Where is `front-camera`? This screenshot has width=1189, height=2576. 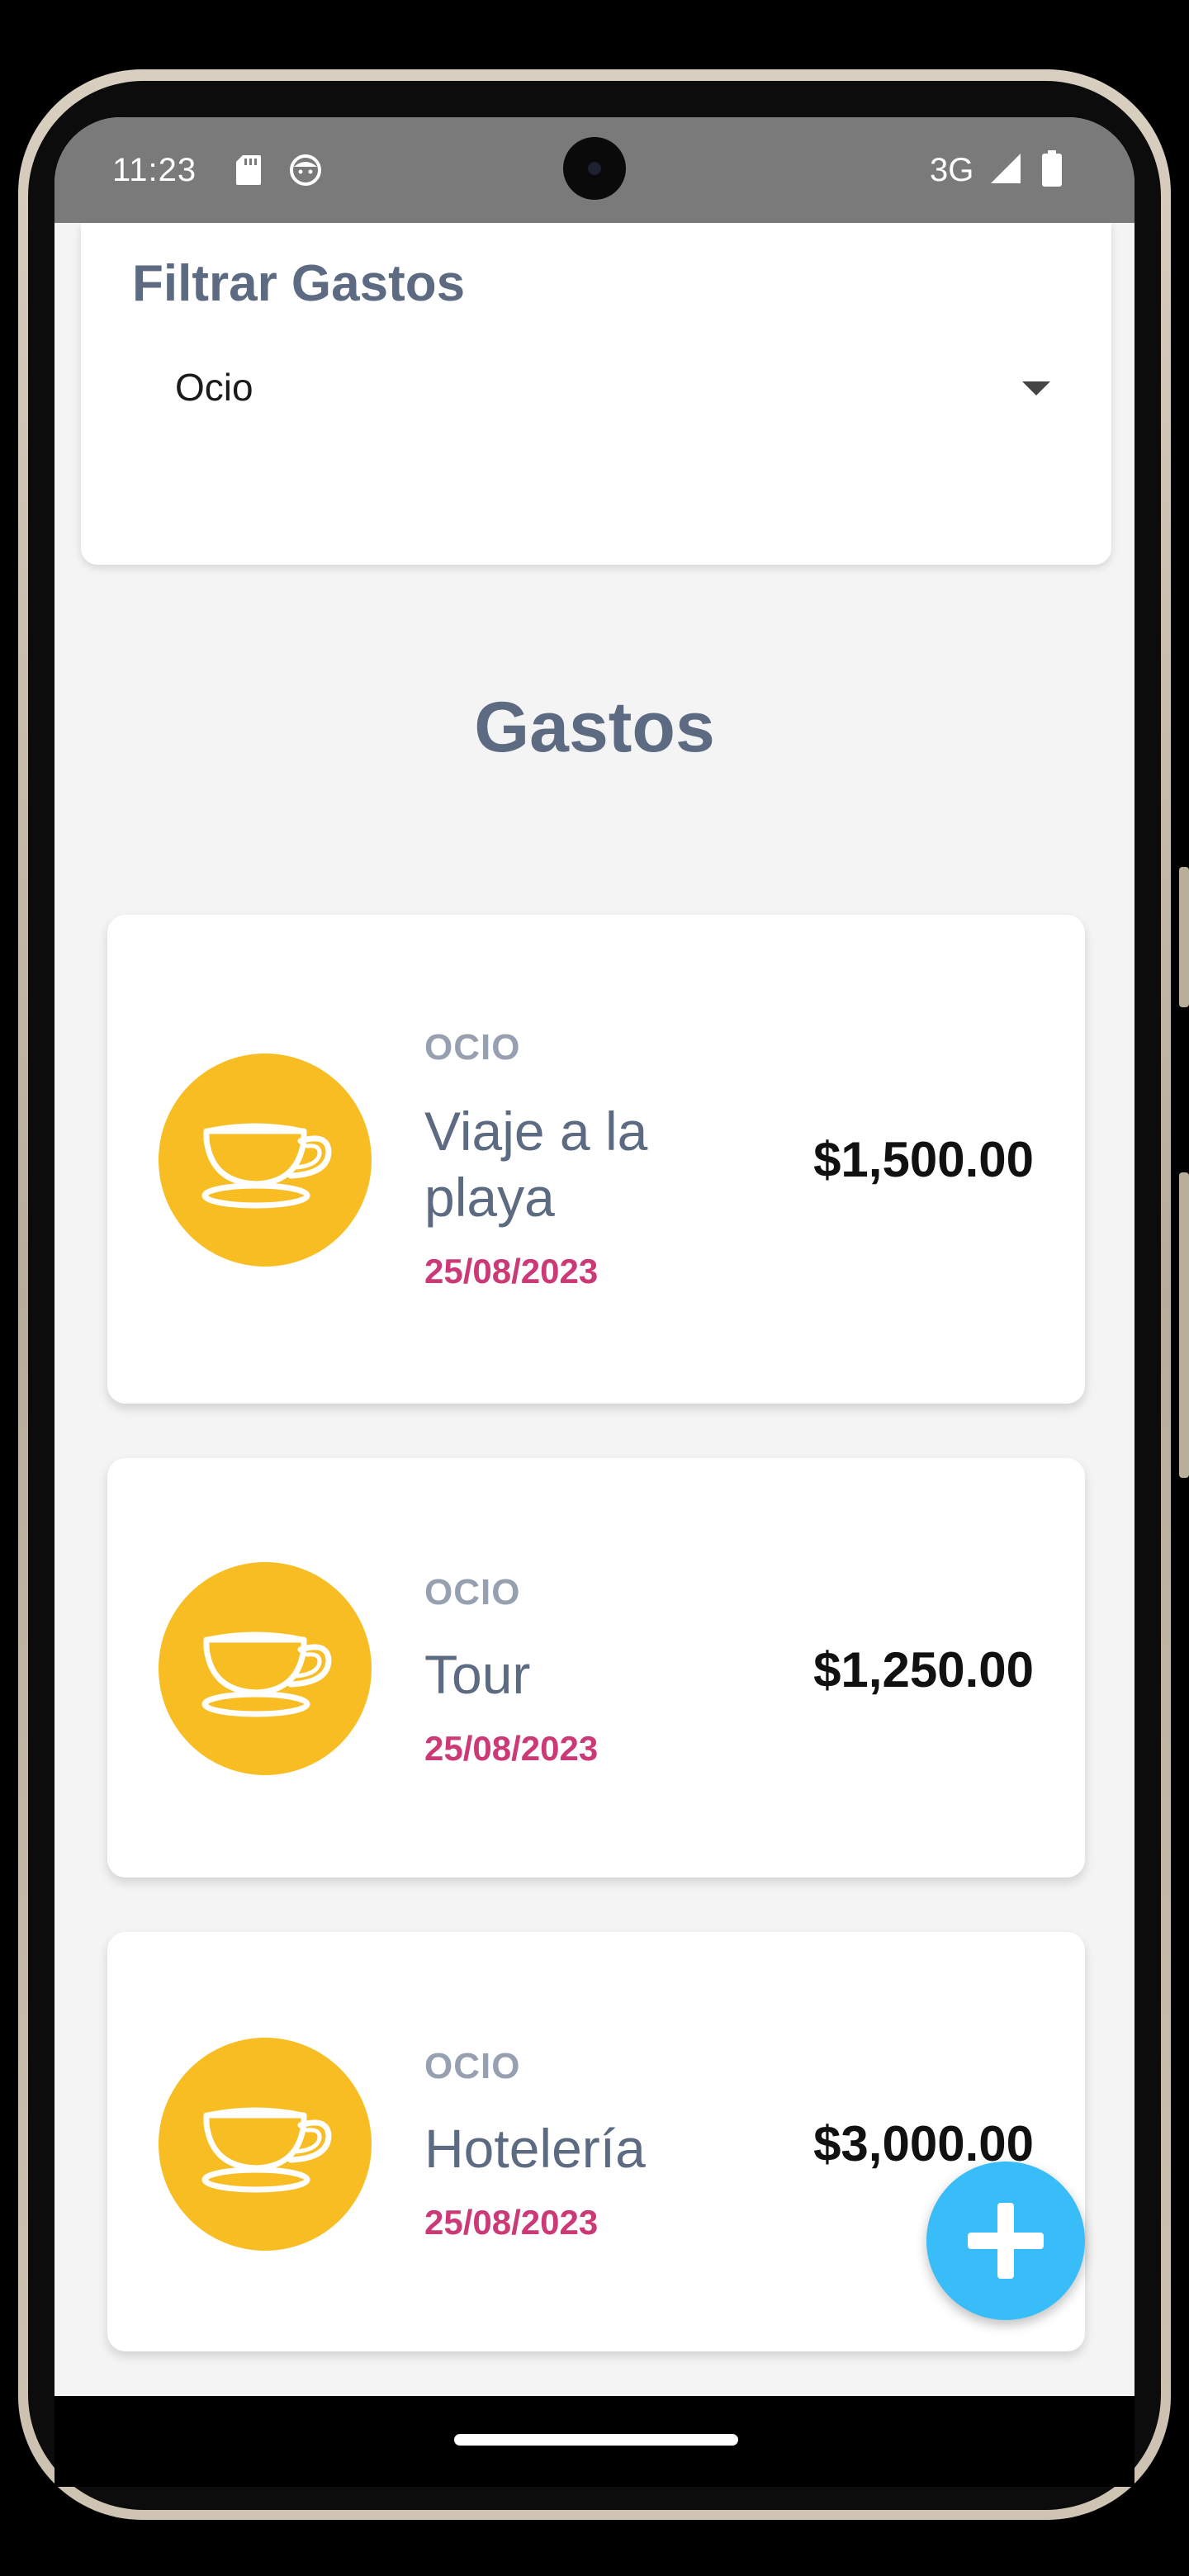
front-camera is located at coordinates (594, 168).